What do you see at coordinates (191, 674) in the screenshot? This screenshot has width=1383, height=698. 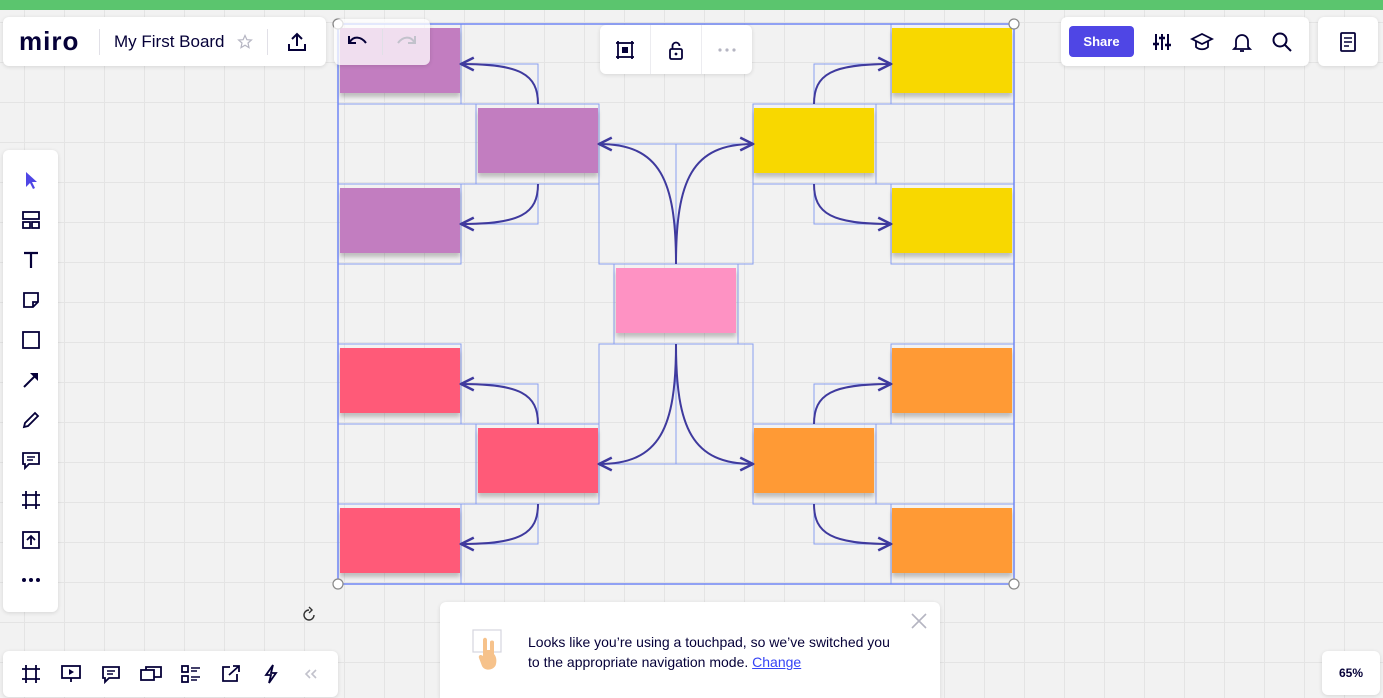 I see `cards-icon` at bounding box center [191, 674].